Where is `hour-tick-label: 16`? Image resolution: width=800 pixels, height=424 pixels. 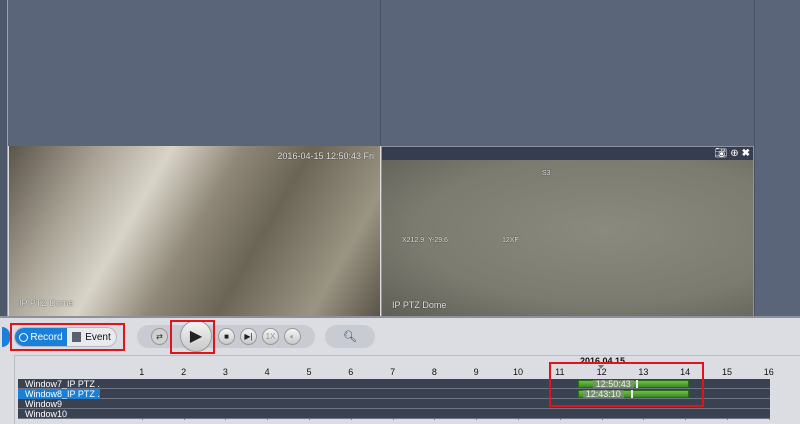
hour-tick-label: 16 is located at coordinates (768, 372).